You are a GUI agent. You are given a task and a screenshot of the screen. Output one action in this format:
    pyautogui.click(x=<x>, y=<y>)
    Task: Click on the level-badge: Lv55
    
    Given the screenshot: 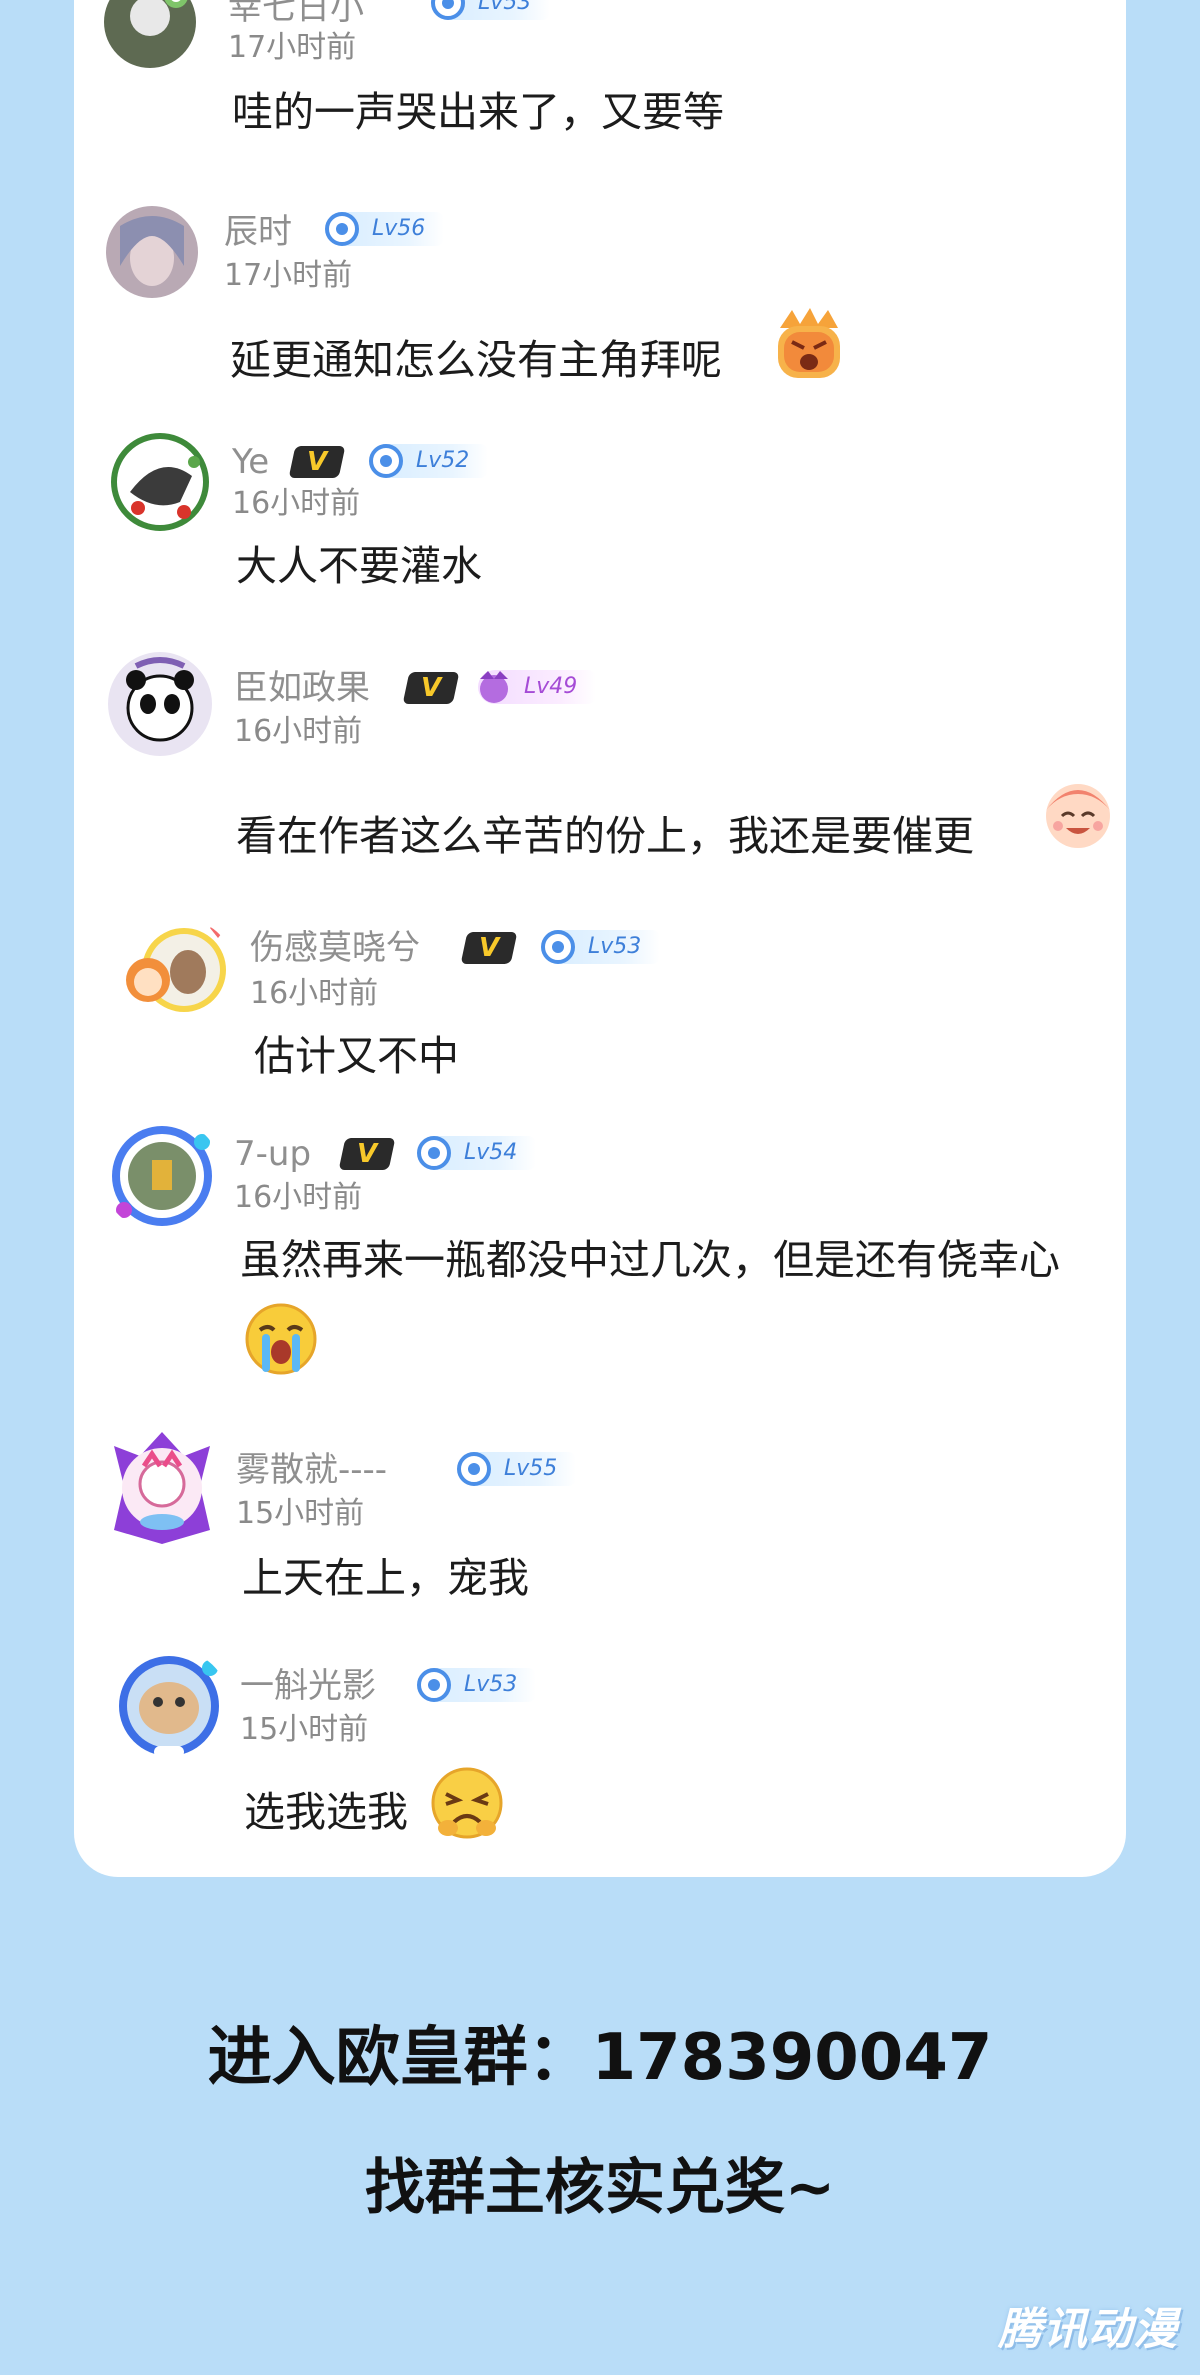 What is the action you would take?
    pyautogui.click(x=516, y=1469)
    